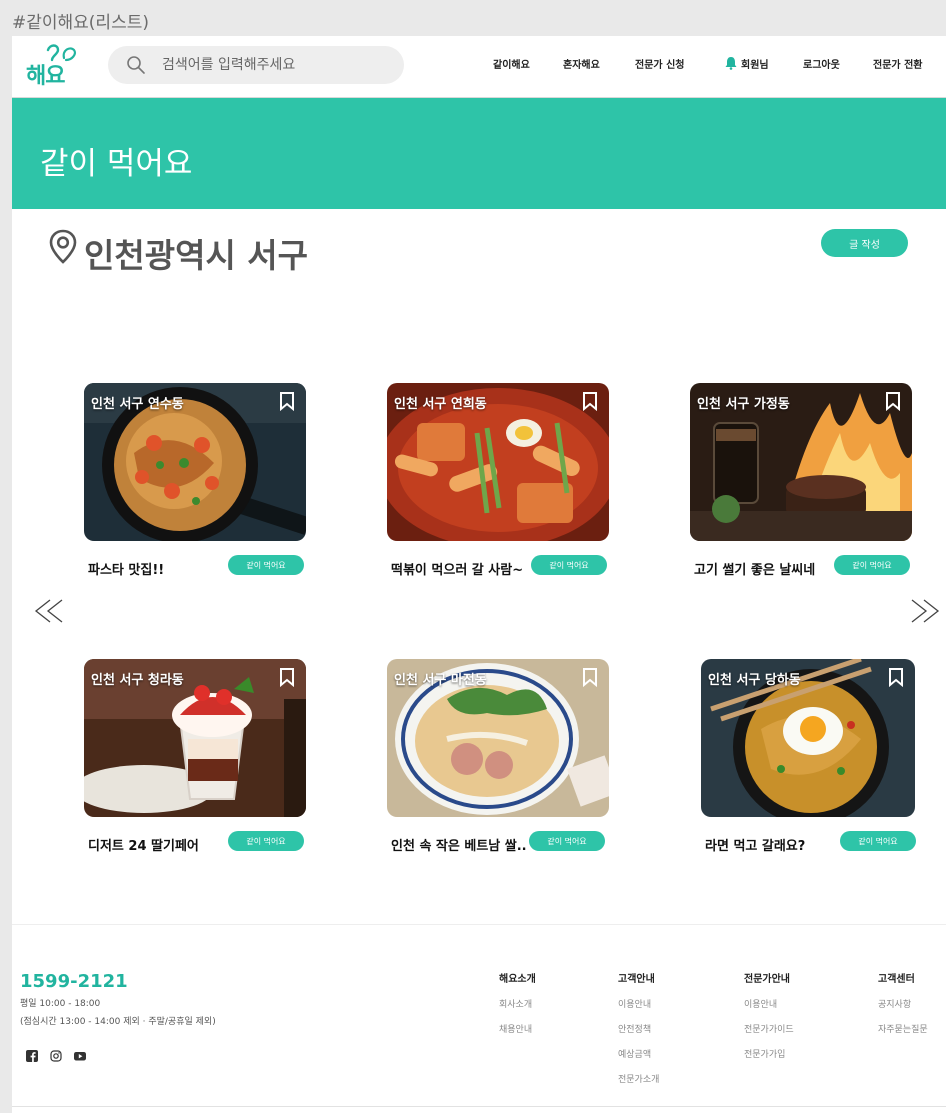 The image size is (946, 1113). Describe the element at coordinates (440, 680) in the screenshot. I see `post-location: 인천 서구 마전동` at that location.